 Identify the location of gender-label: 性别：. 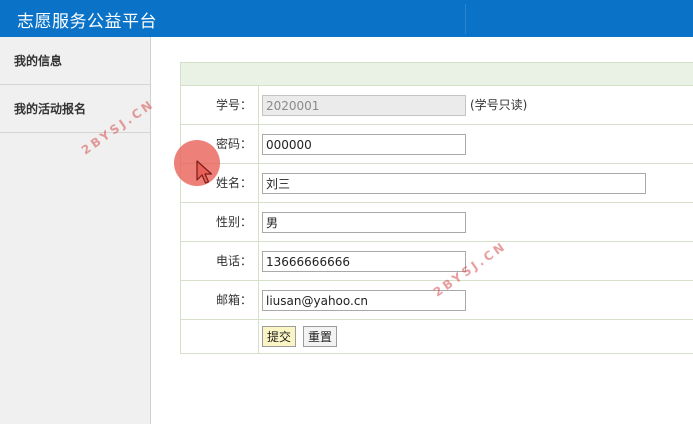
(220, 222).